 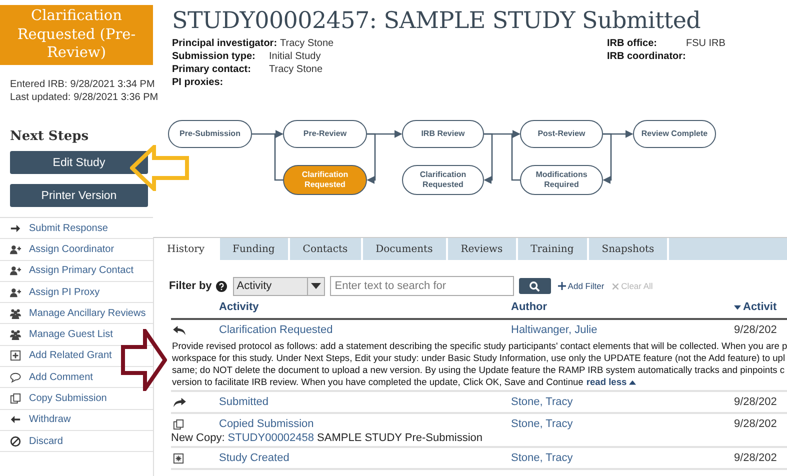 What do you see at coordinates (50, 136) in the screenshot?
I see `section-heading: Next Steps` at bounding box center [50, 136].